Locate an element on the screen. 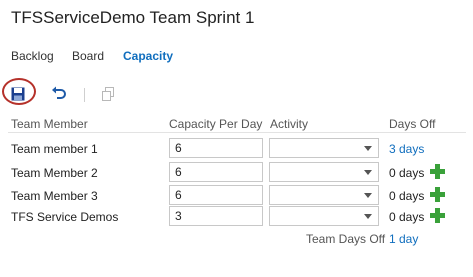 Image resolution: width=473 pixels, height=277 pixels. header-days-off: Days Off is located at coordinates (412, 124).